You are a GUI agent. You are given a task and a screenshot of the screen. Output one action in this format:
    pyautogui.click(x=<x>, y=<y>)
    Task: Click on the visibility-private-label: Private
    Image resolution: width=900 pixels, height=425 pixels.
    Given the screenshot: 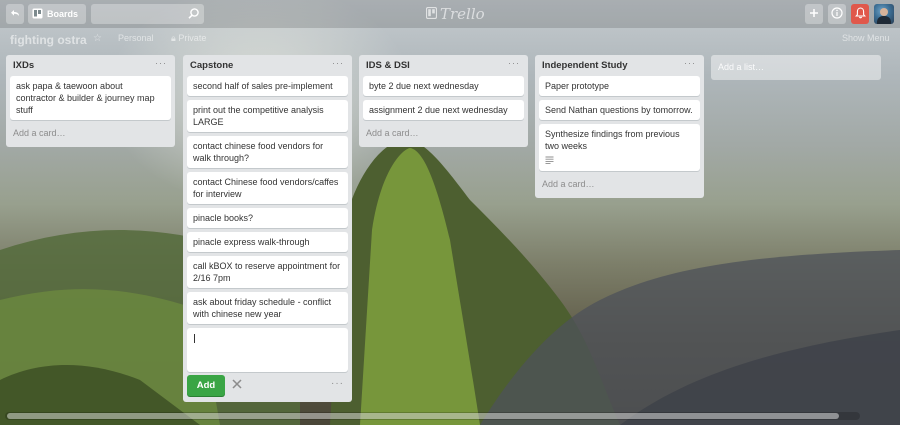 What is the action you would take?
    pyautogui.click(x=192, y=38)
    